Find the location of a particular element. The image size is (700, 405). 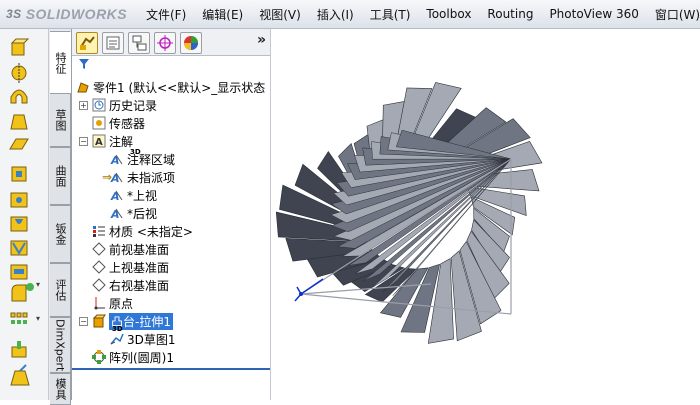

tree-item: 前视基准面 is located at coordinates (130, 249).